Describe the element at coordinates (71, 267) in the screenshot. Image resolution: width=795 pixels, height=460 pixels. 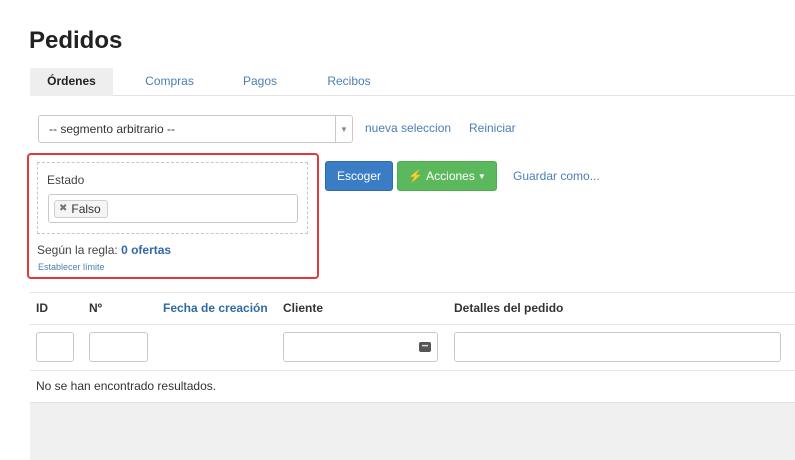
I see `set-limit-link: Establecer límite` at that location.